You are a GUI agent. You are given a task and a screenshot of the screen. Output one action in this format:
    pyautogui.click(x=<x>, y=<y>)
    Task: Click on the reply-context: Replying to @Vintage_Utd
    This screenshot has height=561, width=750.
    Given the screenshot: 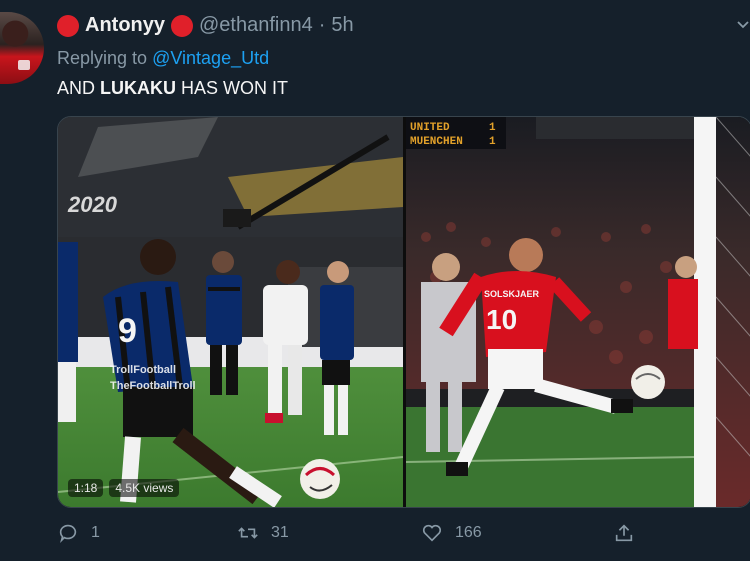 What is the action you would take?
    pyautogui.click(x=163, y=58)
    